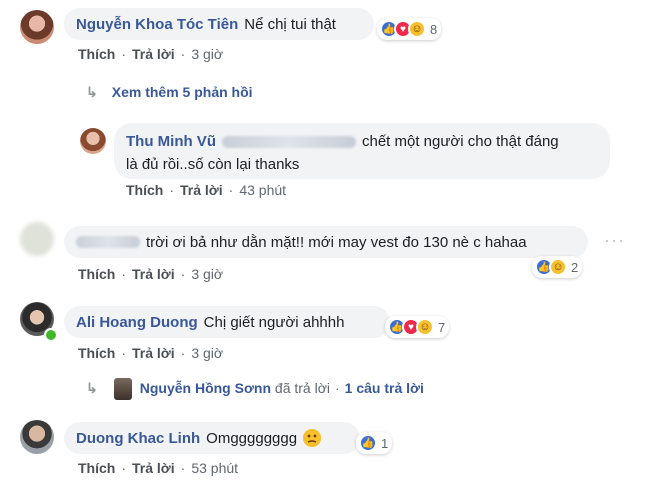 This screenshot has height=487, width=660. What do you see at coordinates (442, 327) in the screenshot?
I see `reaction-count: 7` at bounding box center [442, 327].